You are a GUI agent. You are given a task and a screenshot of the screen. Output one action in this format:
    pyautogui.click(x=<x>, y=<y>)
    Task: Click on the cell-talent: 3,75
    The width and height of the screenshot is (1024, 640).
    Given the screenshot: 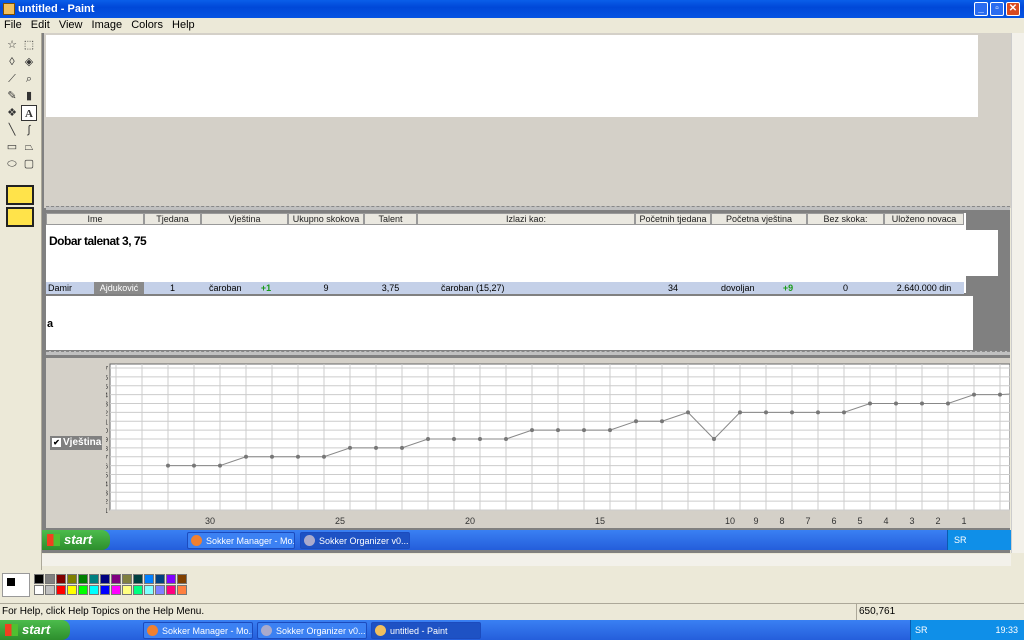 What is the action you would take?
    pyautogui.click(x=390, y=288)
    